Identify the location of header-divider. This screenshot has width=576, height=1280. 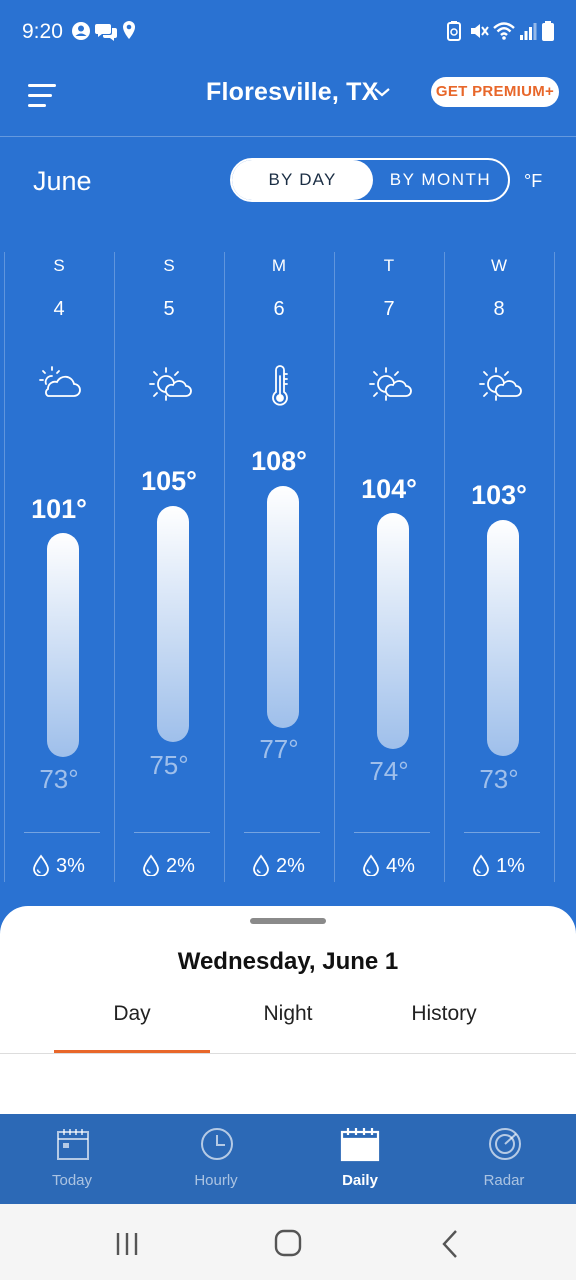
(288, 136).